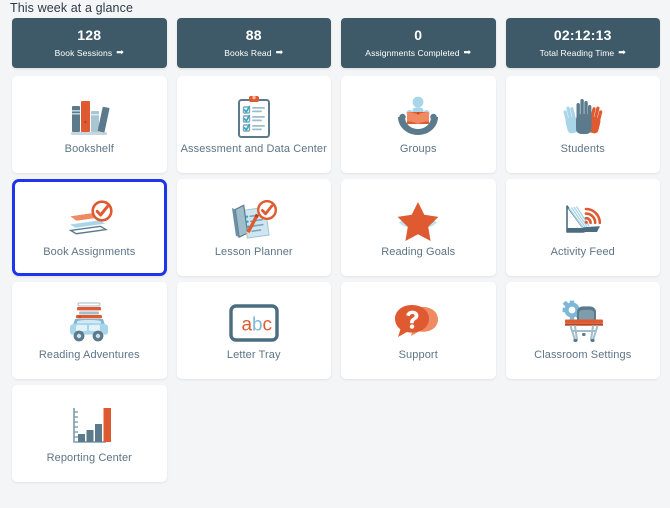 This screenshot has width=670, height=508. What do you see at coordinates (582, 35) in the screenshot?
I see `stat-value: 02:12:13` at bounding box center [582, 35].